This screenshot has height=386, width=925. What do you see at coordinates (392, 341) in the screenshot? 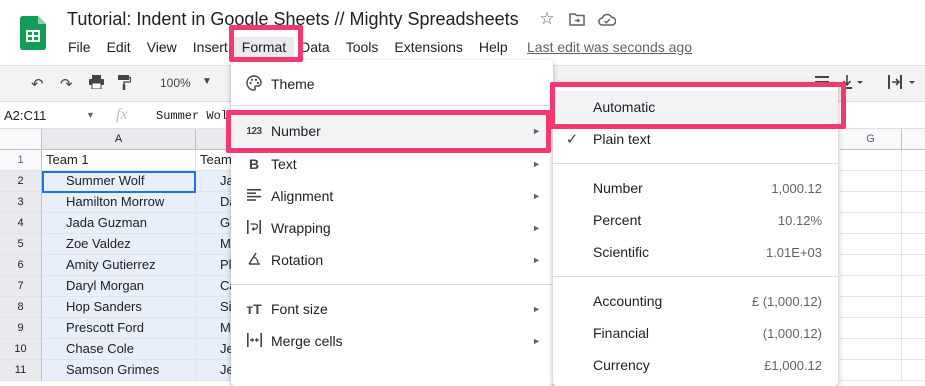
I see `format-menu-merge-cells: Merge cells ►` at bounding box center [392, 341].